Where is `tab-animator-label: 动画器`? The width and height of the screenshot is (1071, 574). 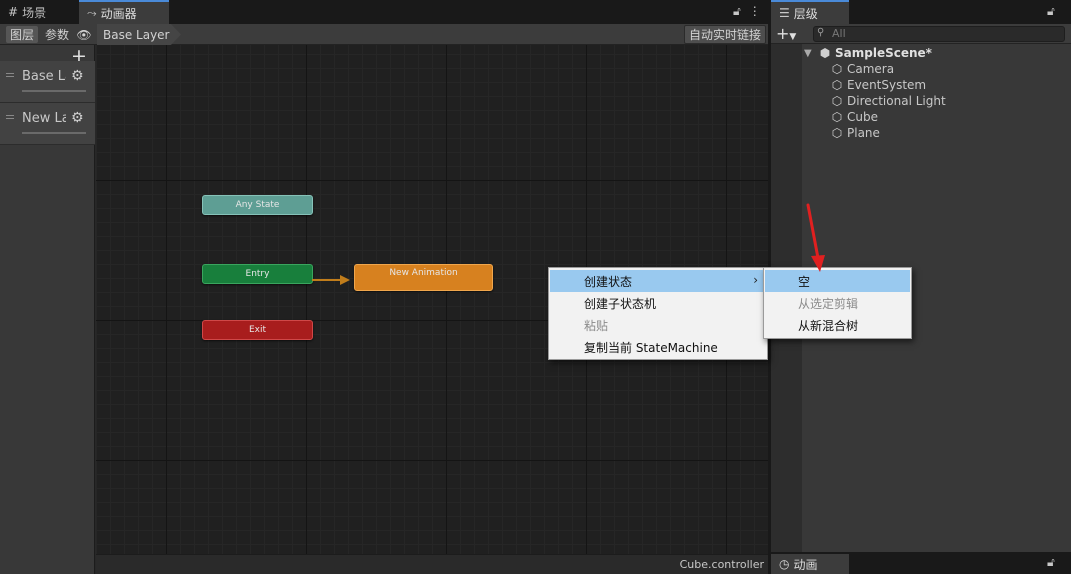 tab-animator-label: 动画器 is located at coordinates (118, 13).